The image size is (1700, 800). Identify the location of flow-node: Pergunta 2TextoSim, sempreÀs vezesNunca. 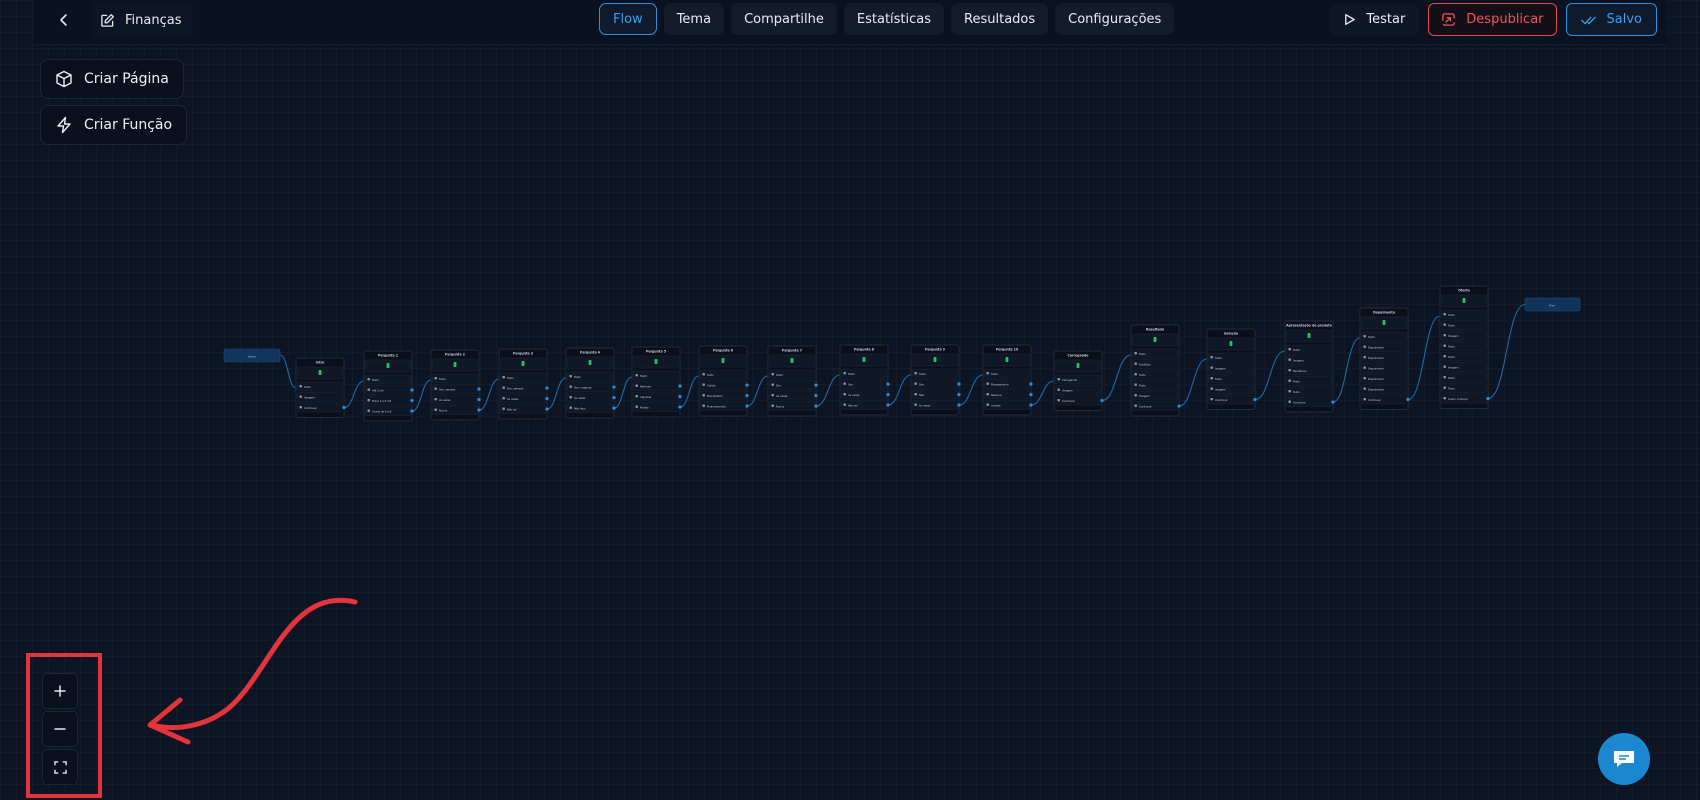
(455, 385).